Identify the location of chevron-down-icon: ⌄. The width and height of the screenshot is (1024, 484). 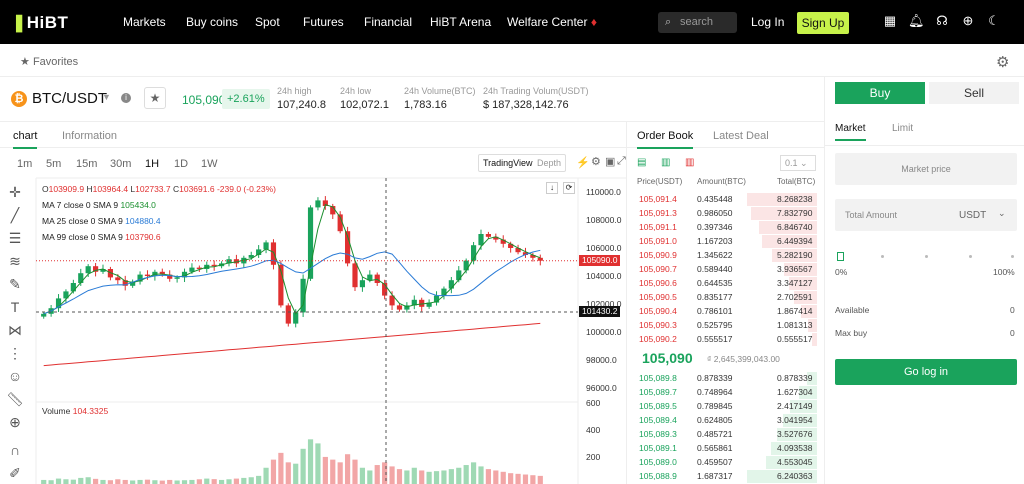
(804, 163).